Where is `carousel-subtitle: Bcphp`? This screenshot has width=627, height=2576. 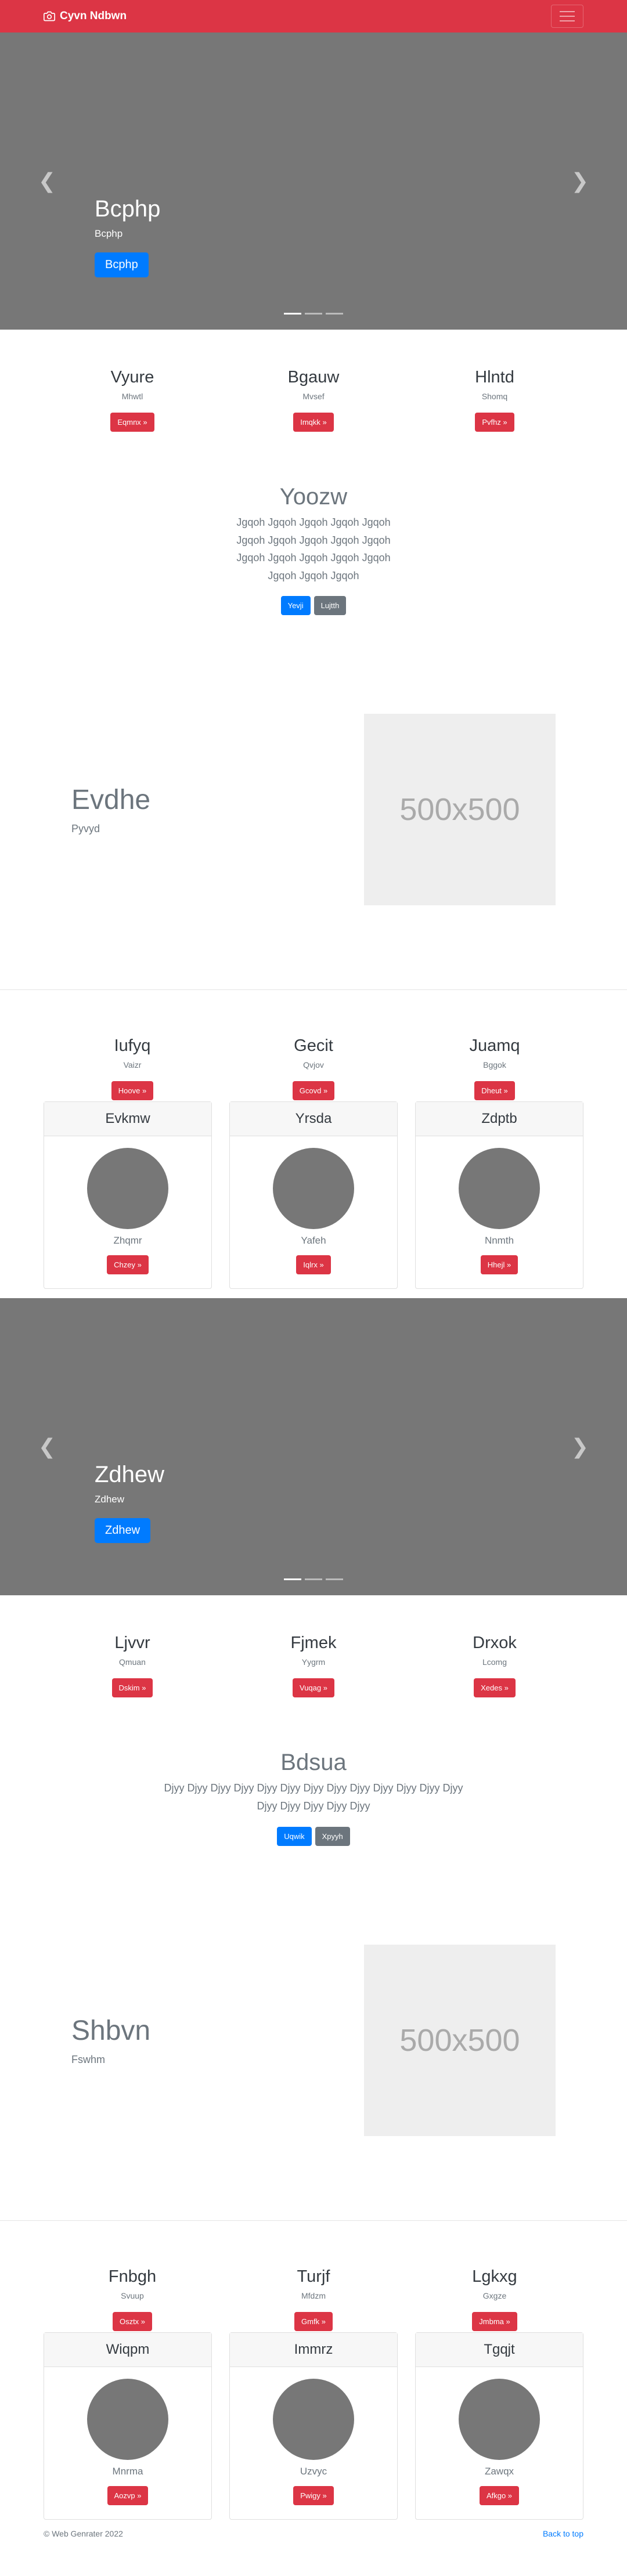 carousel-subtitle: Bcphp is located at coordinates (109, 233).